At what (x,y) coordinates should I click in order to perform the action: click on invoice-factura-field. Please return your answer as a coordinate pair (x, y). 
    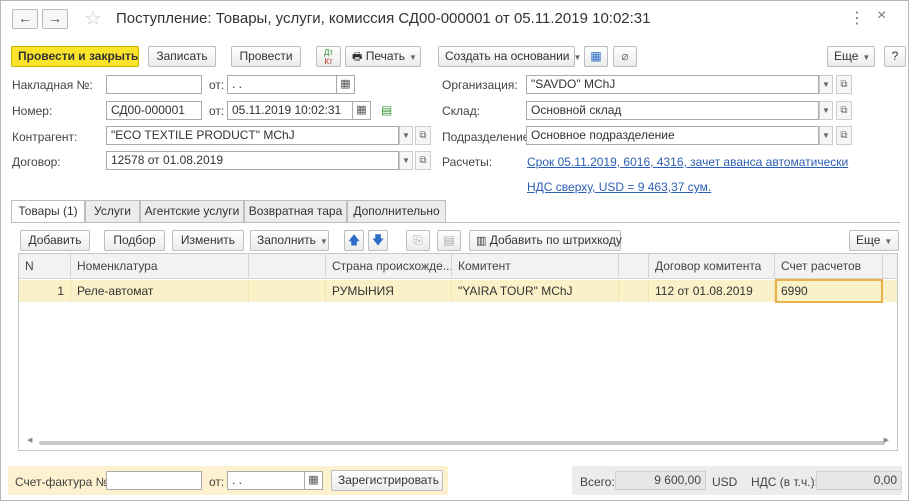
    Looking at the image, I should click on (154, 480).